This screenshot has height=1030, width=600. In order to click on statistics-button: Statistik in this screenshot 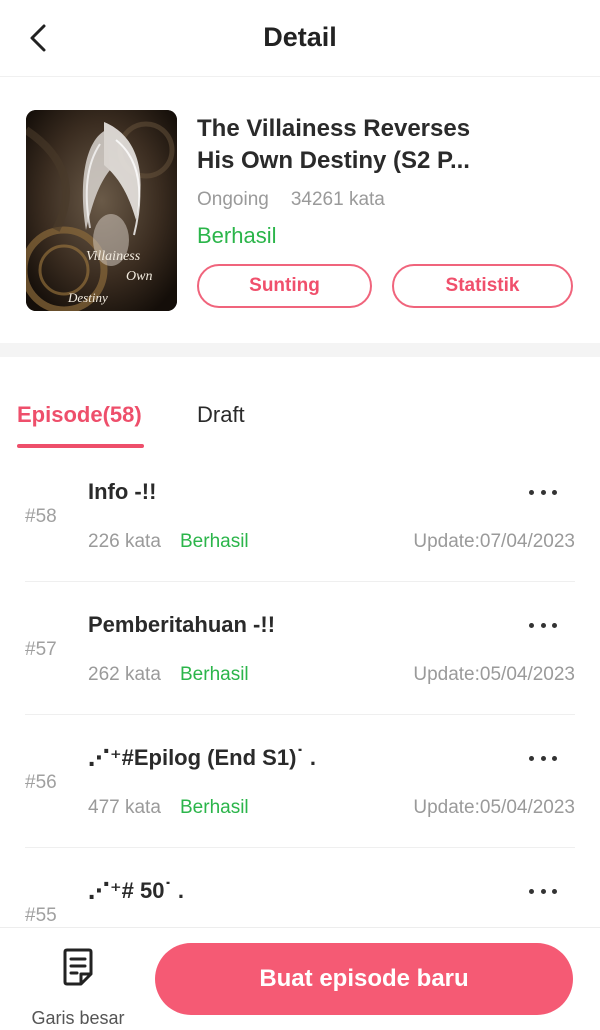, I will do `click(482, 286)`.